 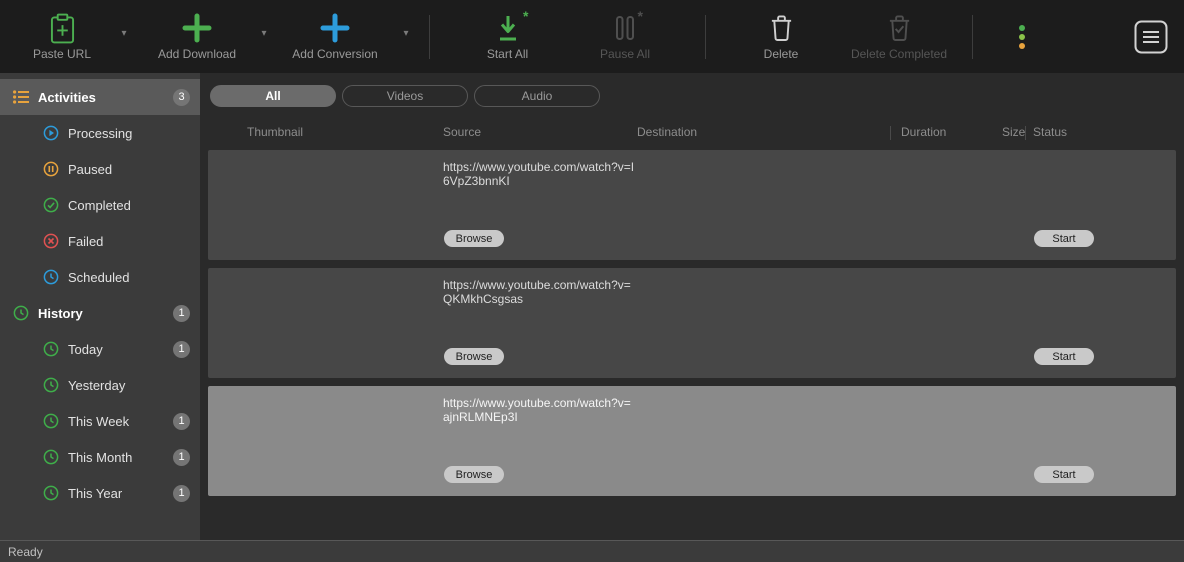 I want to click on sidebar-item-processing: Processing, so click(x=100, y=133).